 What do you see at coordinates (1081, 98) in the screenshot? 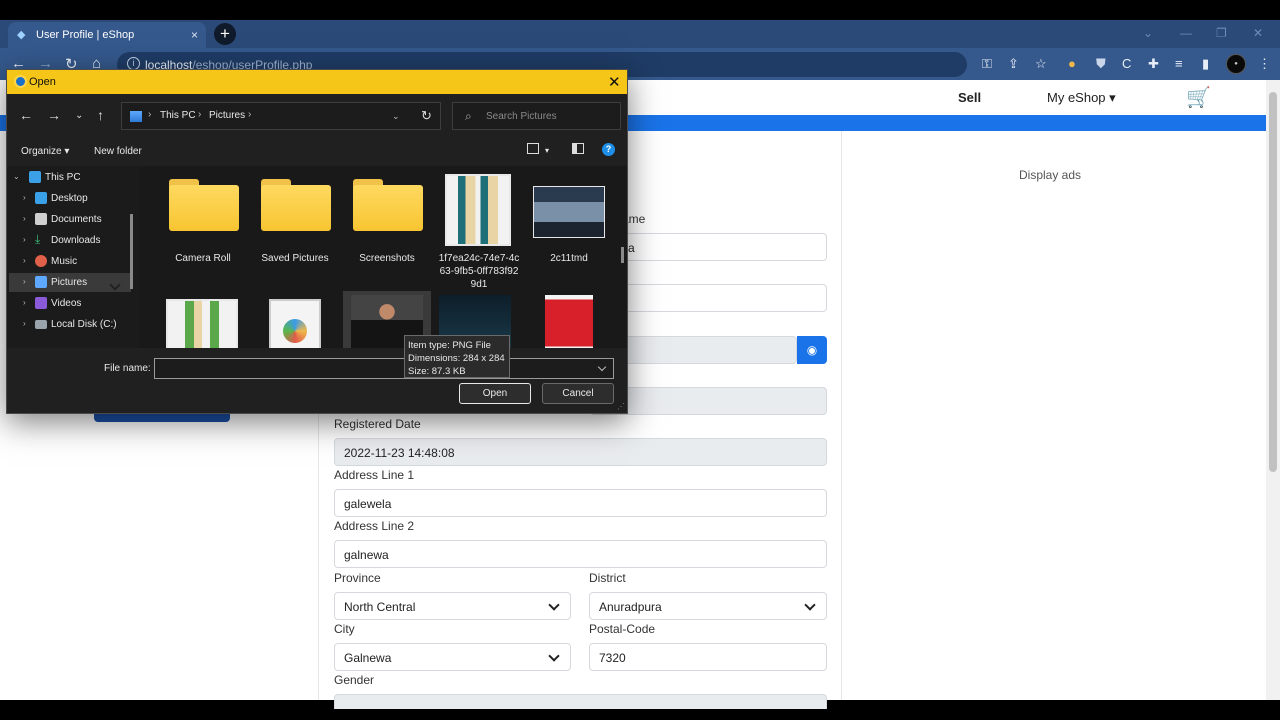
I see `my-eshop-dropdown: My eShop ▾` at bounding box center [1081, 98].